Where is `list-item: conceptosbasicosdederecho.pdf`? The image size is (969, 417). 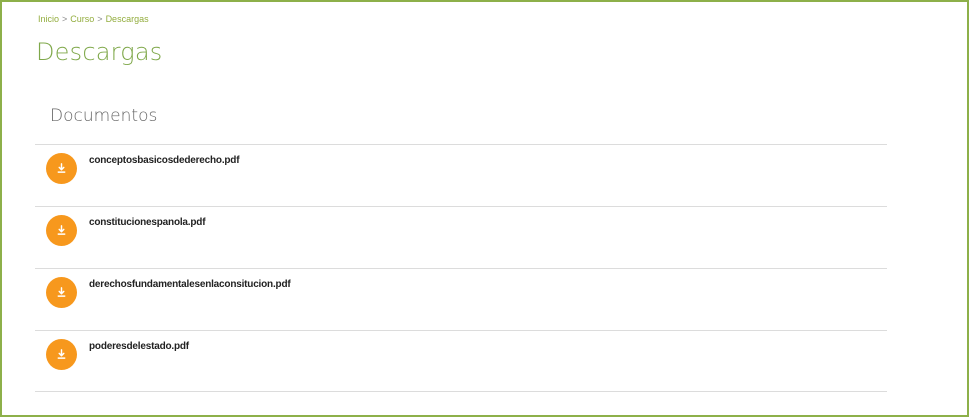
list-item: conceptosbasicosdederecho.pdf is located at coordinates (461, 175).